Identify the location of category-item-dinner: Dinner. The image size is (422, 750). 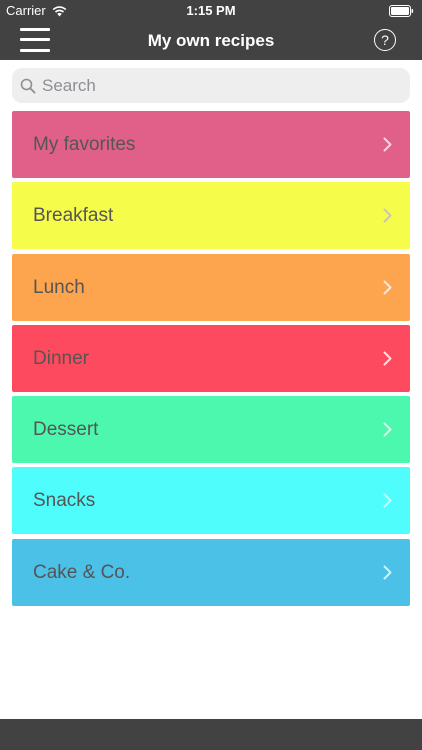
(211, 358).